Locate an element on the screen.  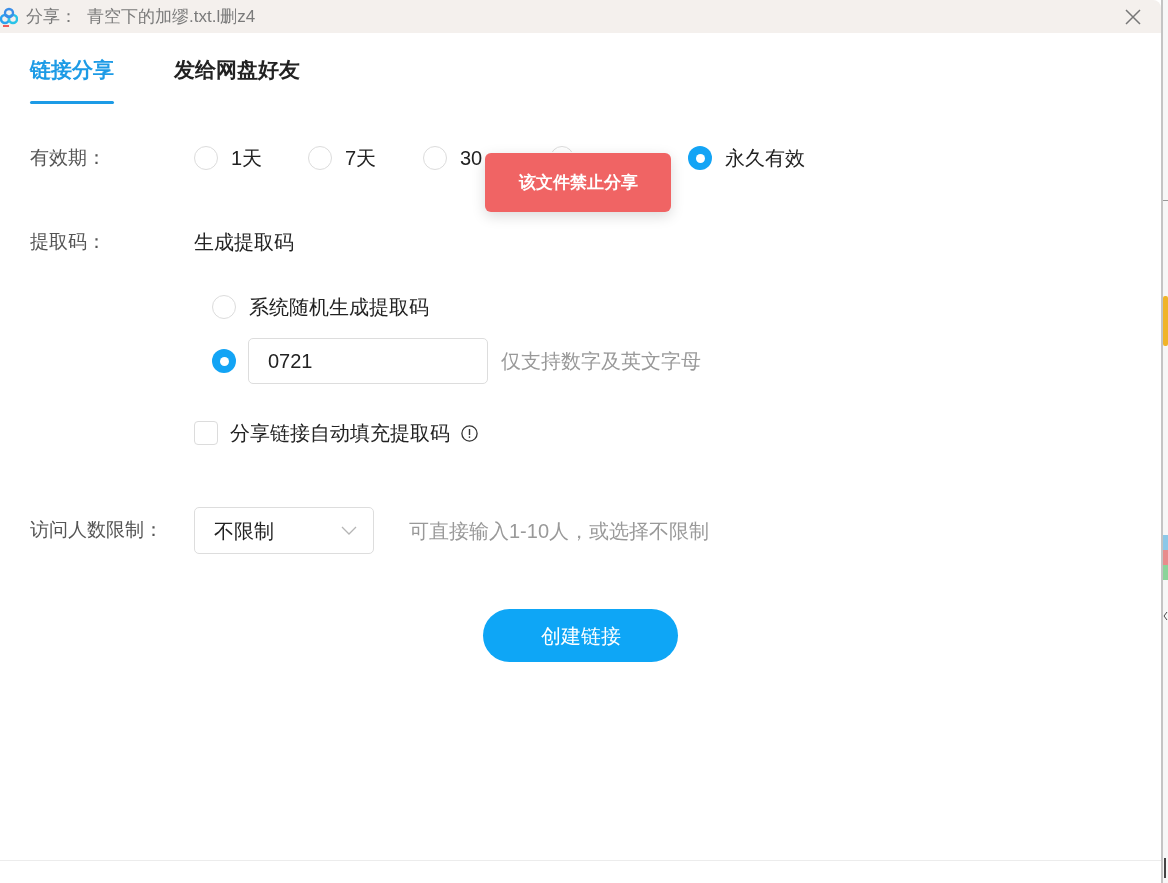
file-name: 青空下的加缪.txt.l删z4 is located at coordinates (171, 16).